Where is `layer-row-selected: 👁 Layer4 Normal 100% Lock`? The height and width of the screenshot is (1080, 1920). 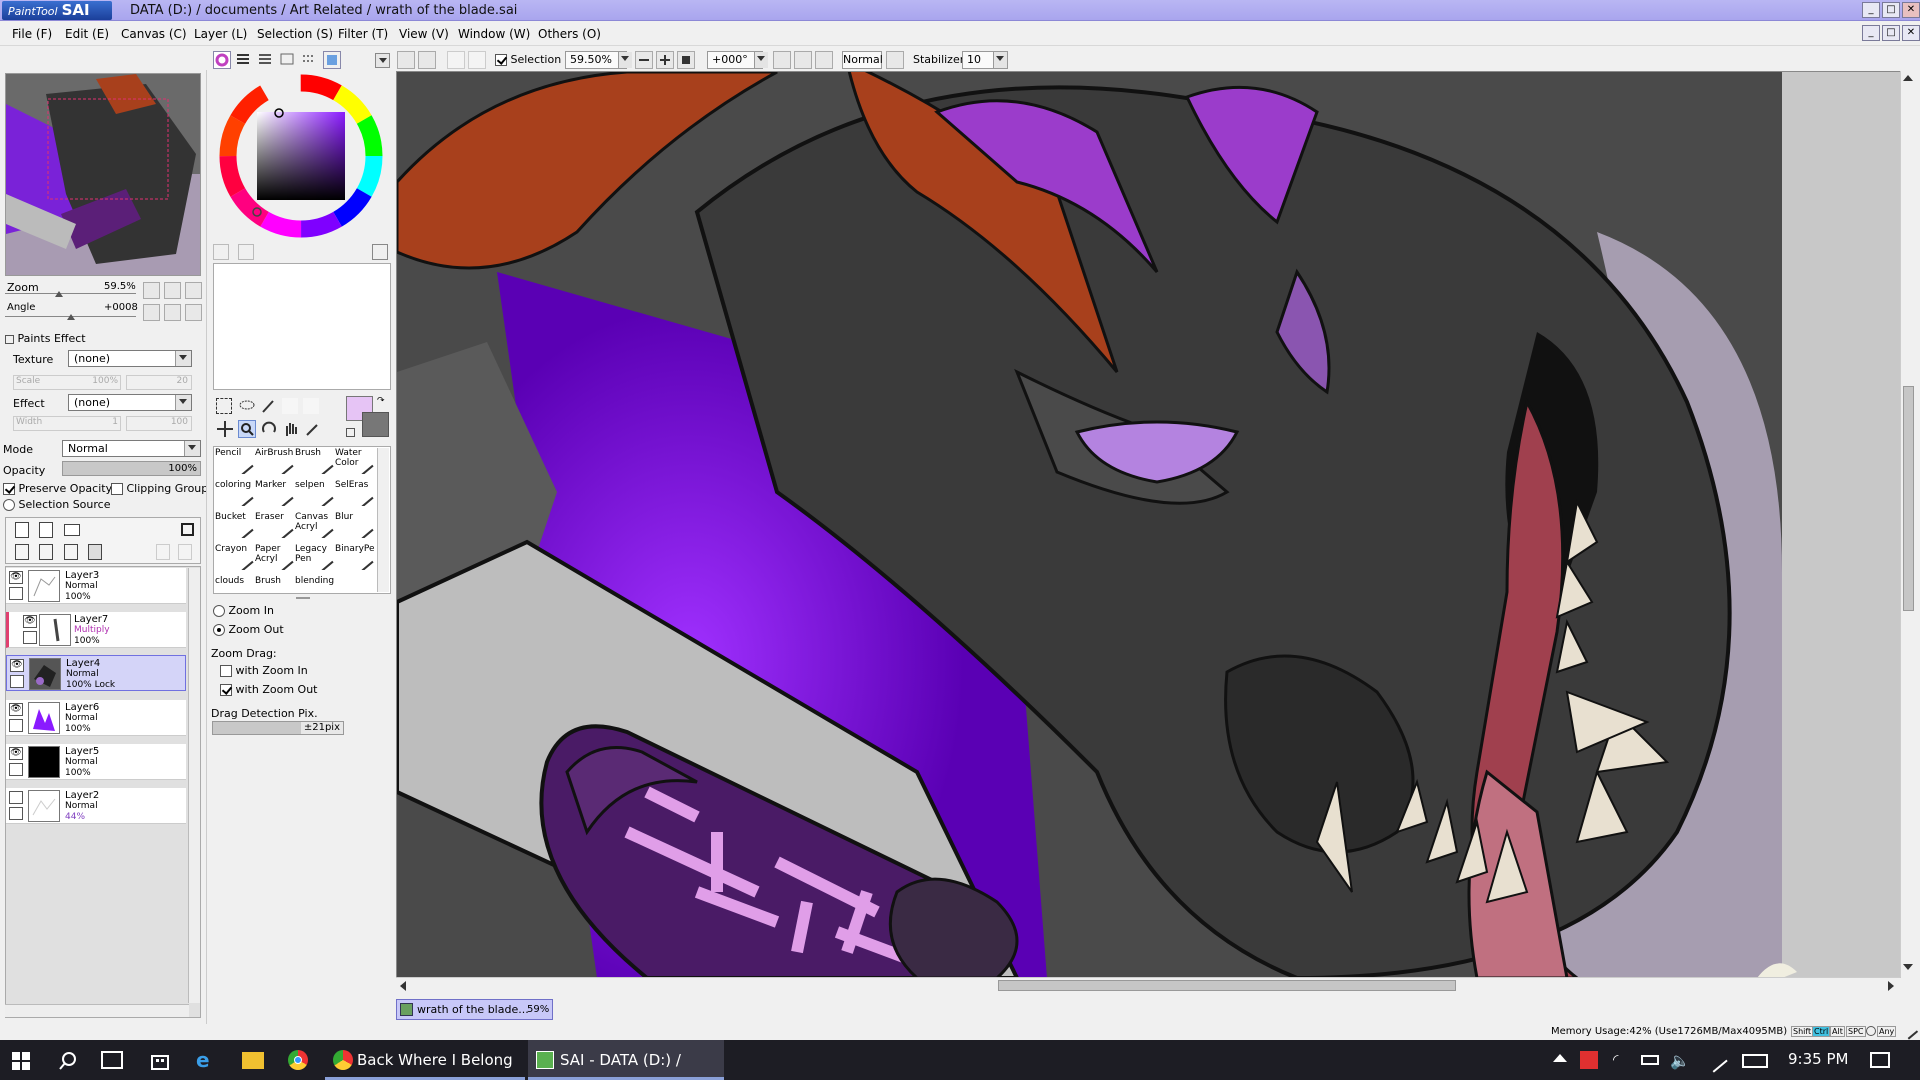 layer-row-selected: 👁 Layer4 Normal 100% Lock is located at coordinates (96, 673).